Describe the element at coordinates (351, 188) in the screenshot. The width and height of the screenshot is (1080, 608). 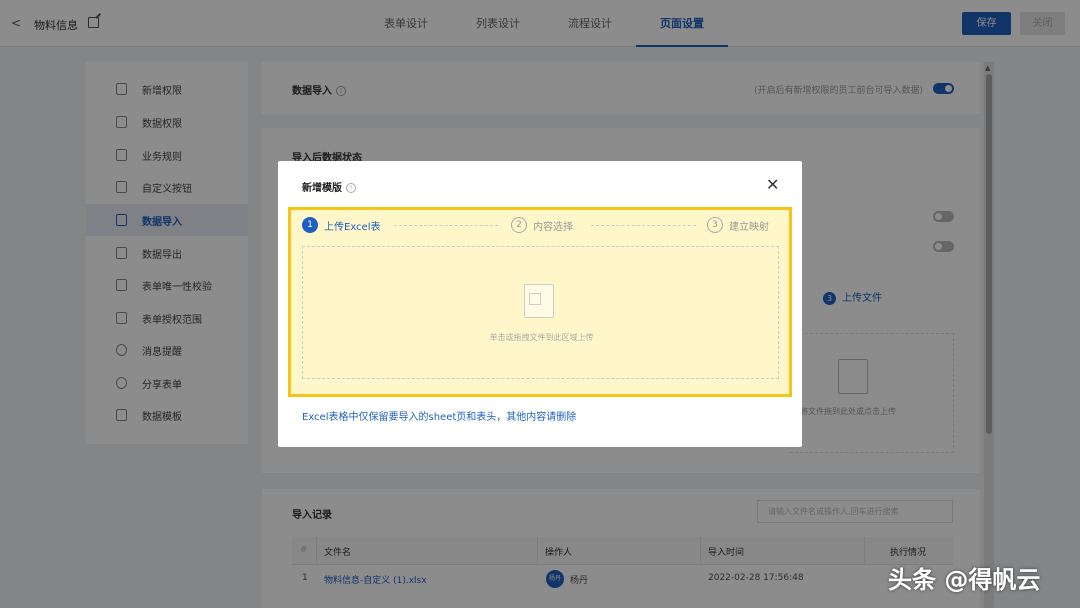
I see `info-icon: !` at that location.